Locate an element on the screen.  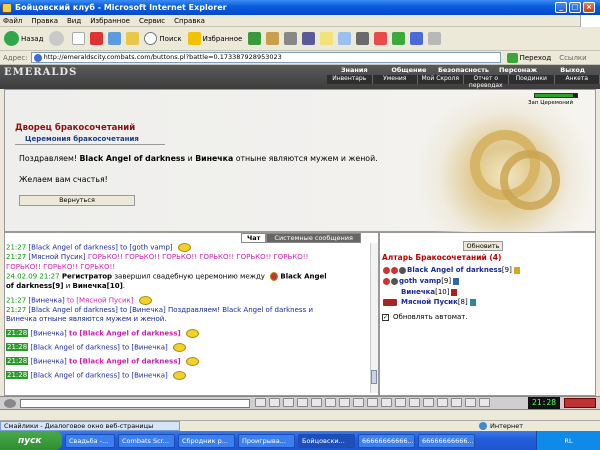
smiley-icon is located at coordinates (192, 333).